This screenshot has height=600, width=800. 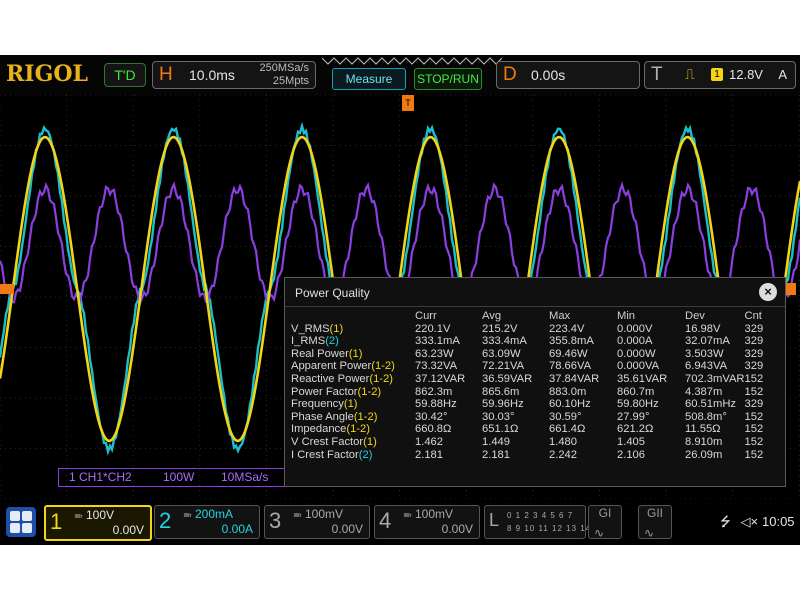 What do you see at coordinates (500, 429) in the screenshot?
I see `table-cell: 651.1Ω` at bounding box center [500, 429].